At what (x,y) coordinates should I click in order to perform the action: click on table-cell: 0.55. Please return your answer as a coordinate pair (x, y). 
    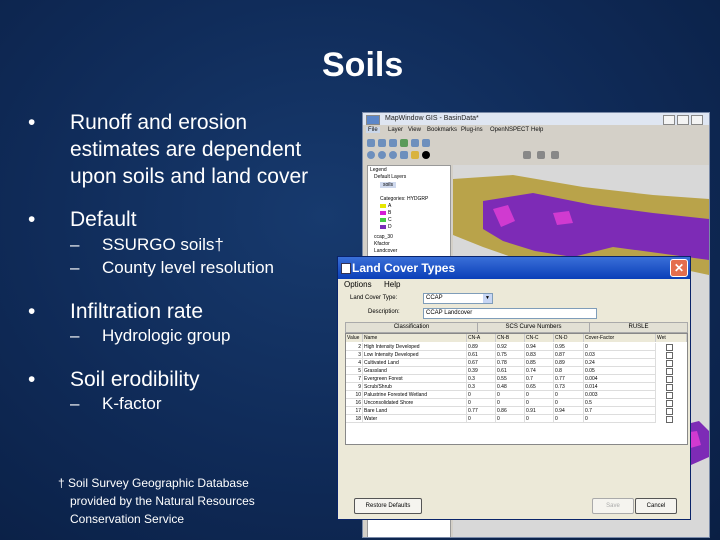
    Looking at the image, I should click on (510, 379).